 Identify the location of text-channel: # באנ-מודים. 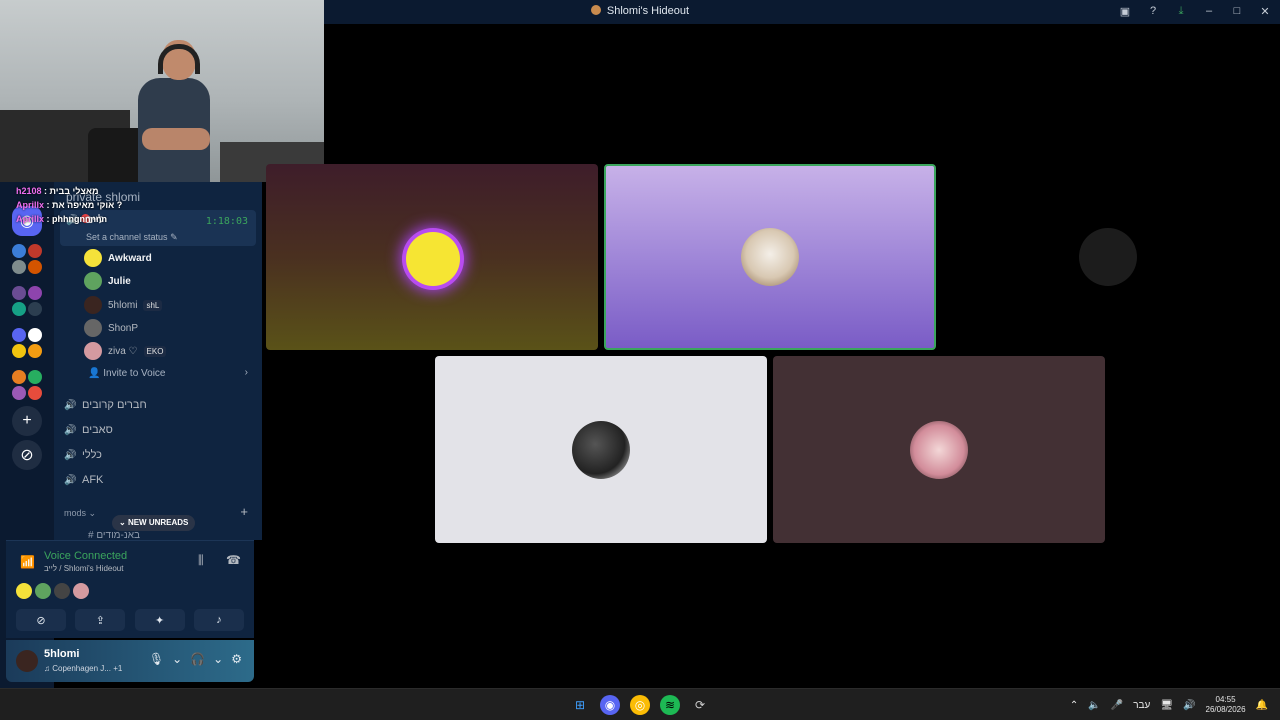
(114, 535).